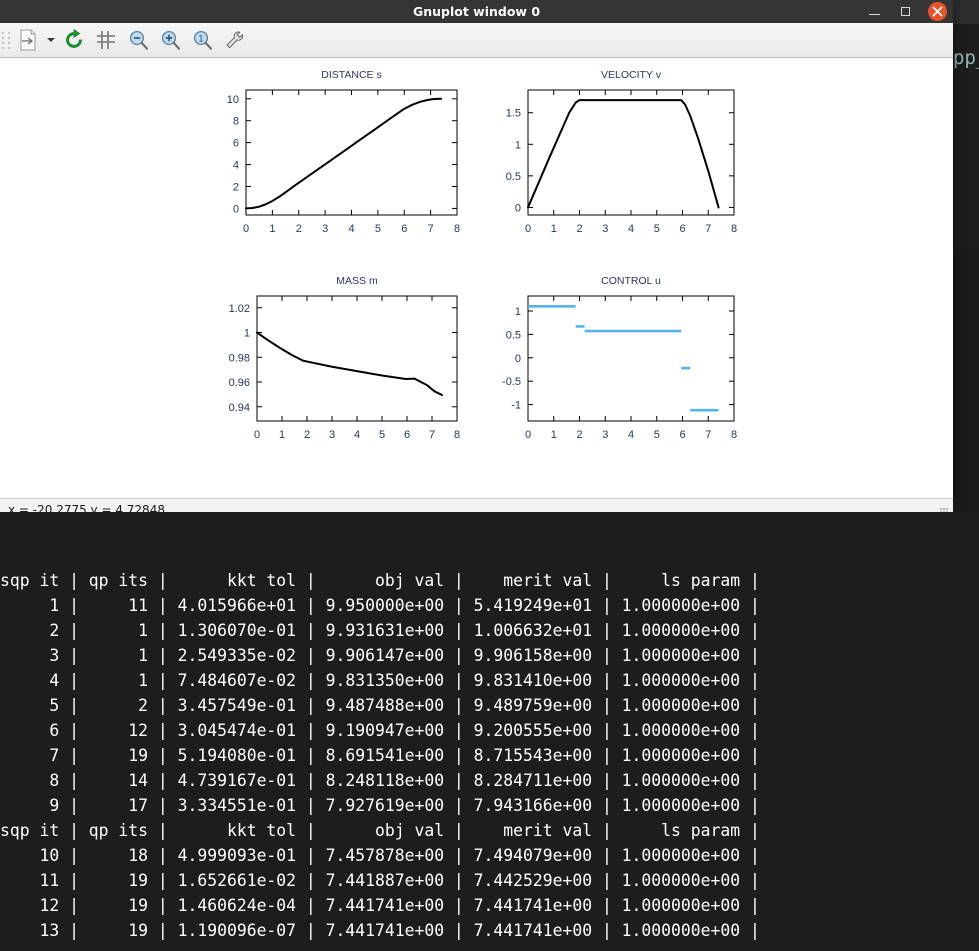 The height and width of the screenshot is (951, 979). What do you see at coordinates (74, 40) in the screenshot?
I see `replot-icon` at bounding box center [74, 40].